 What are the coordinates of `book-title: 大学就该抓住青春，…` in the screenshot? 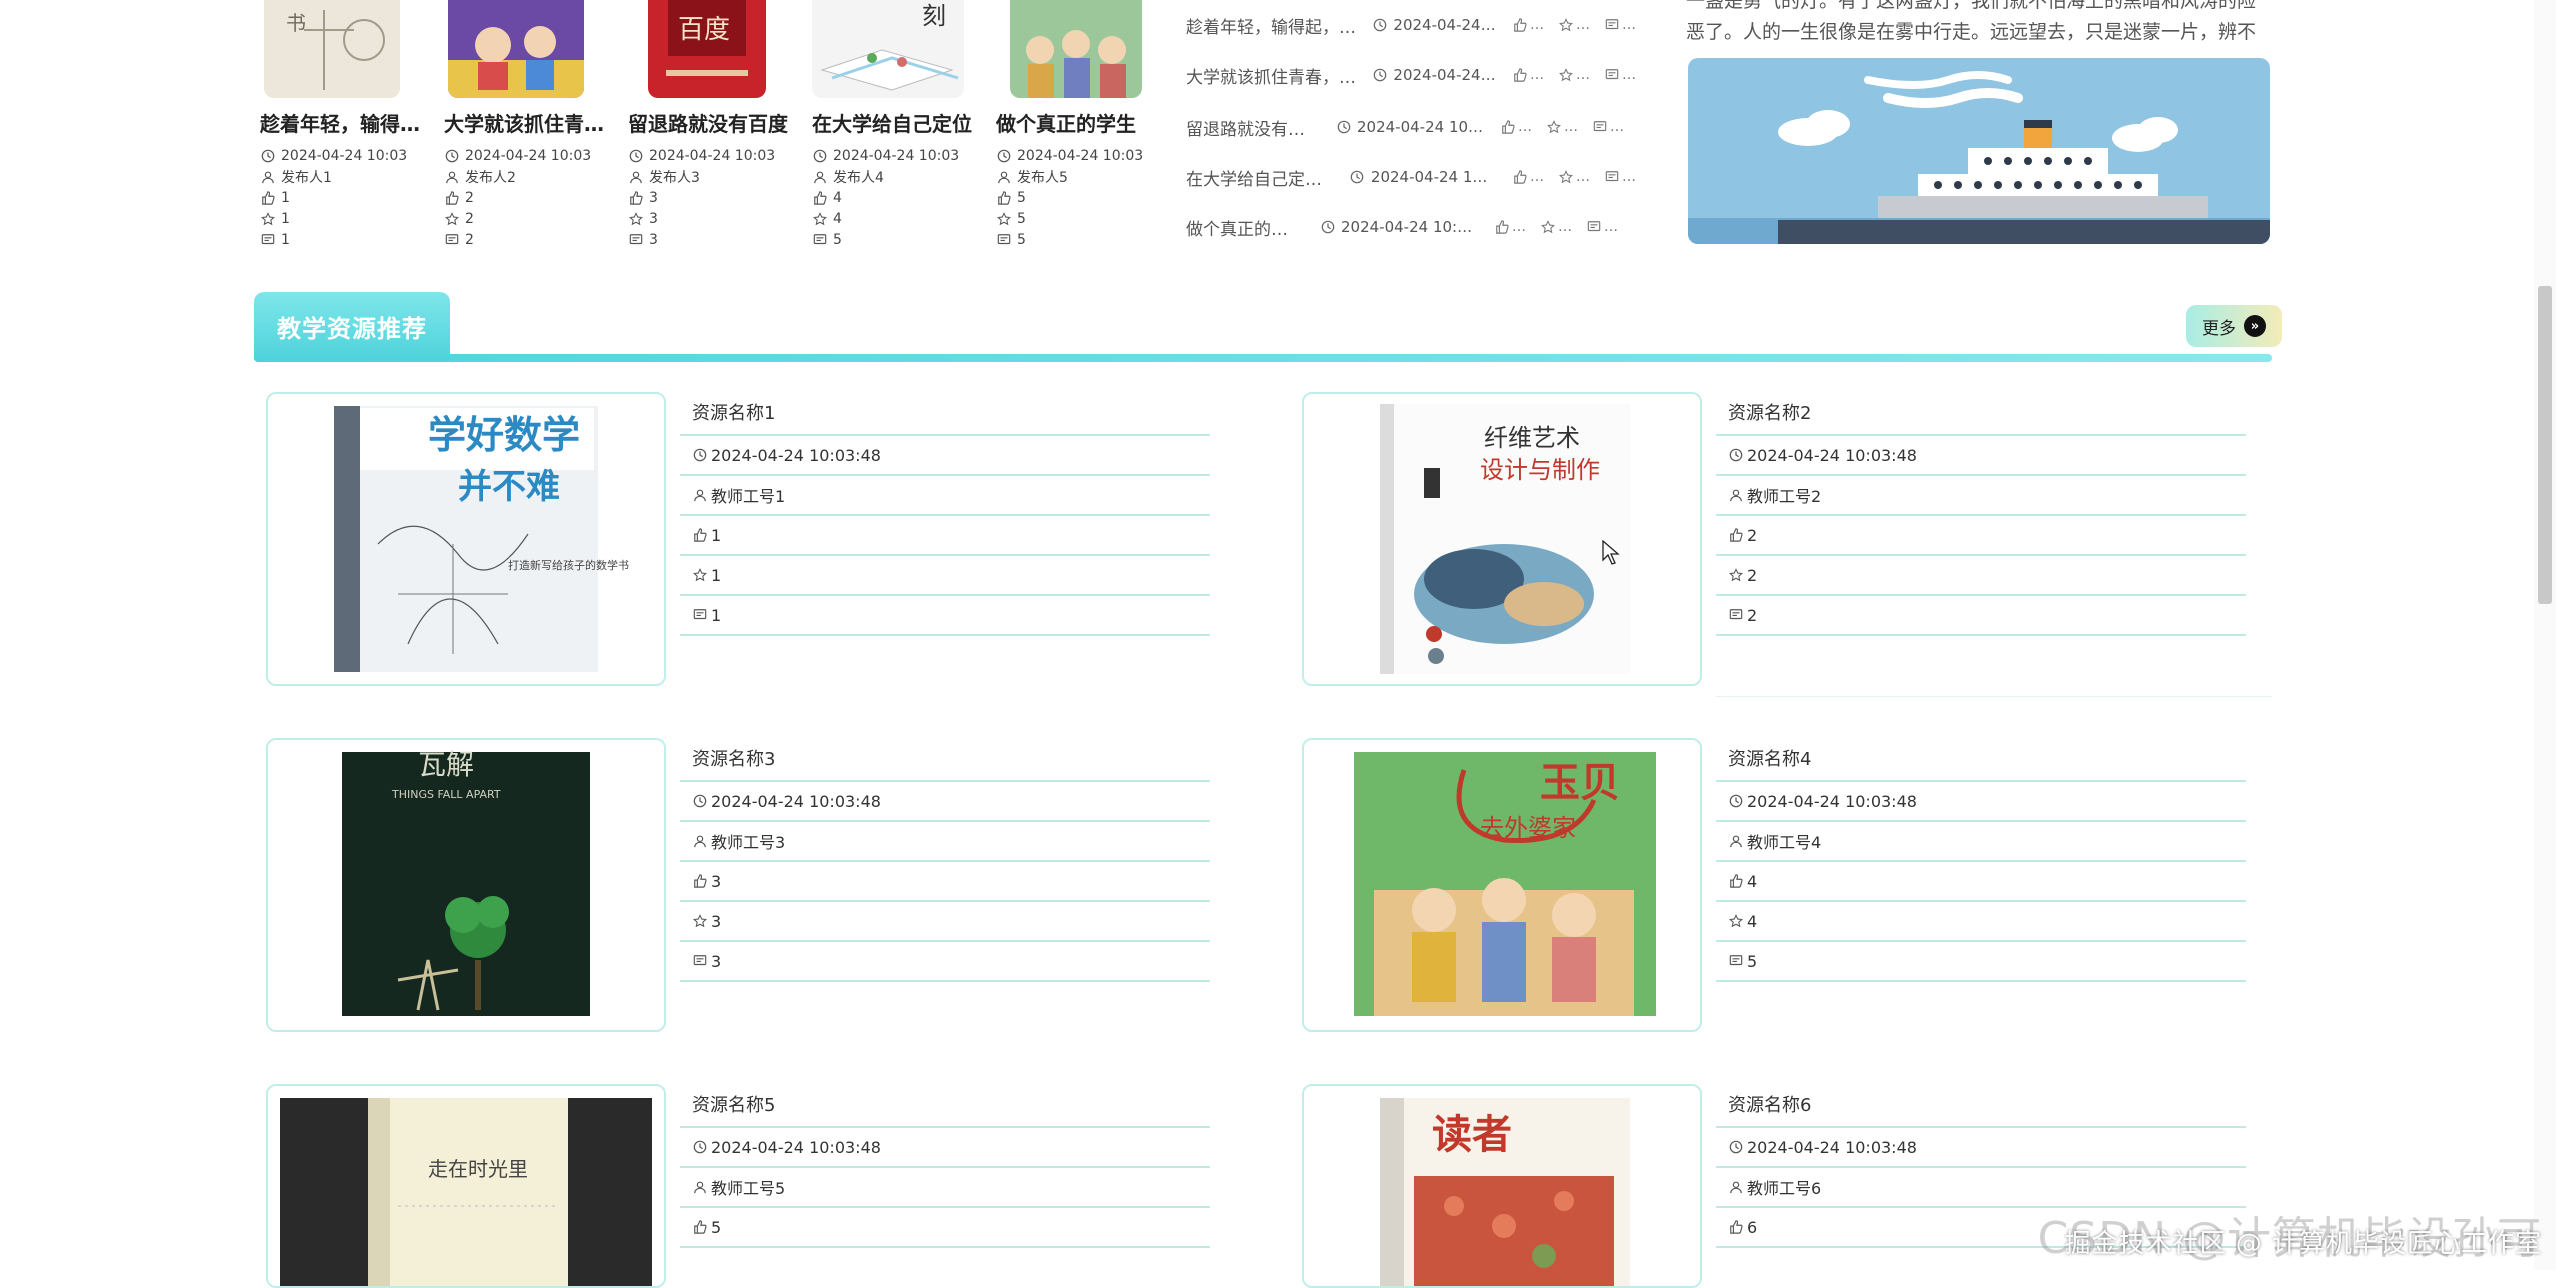 It's located at (524, 122).